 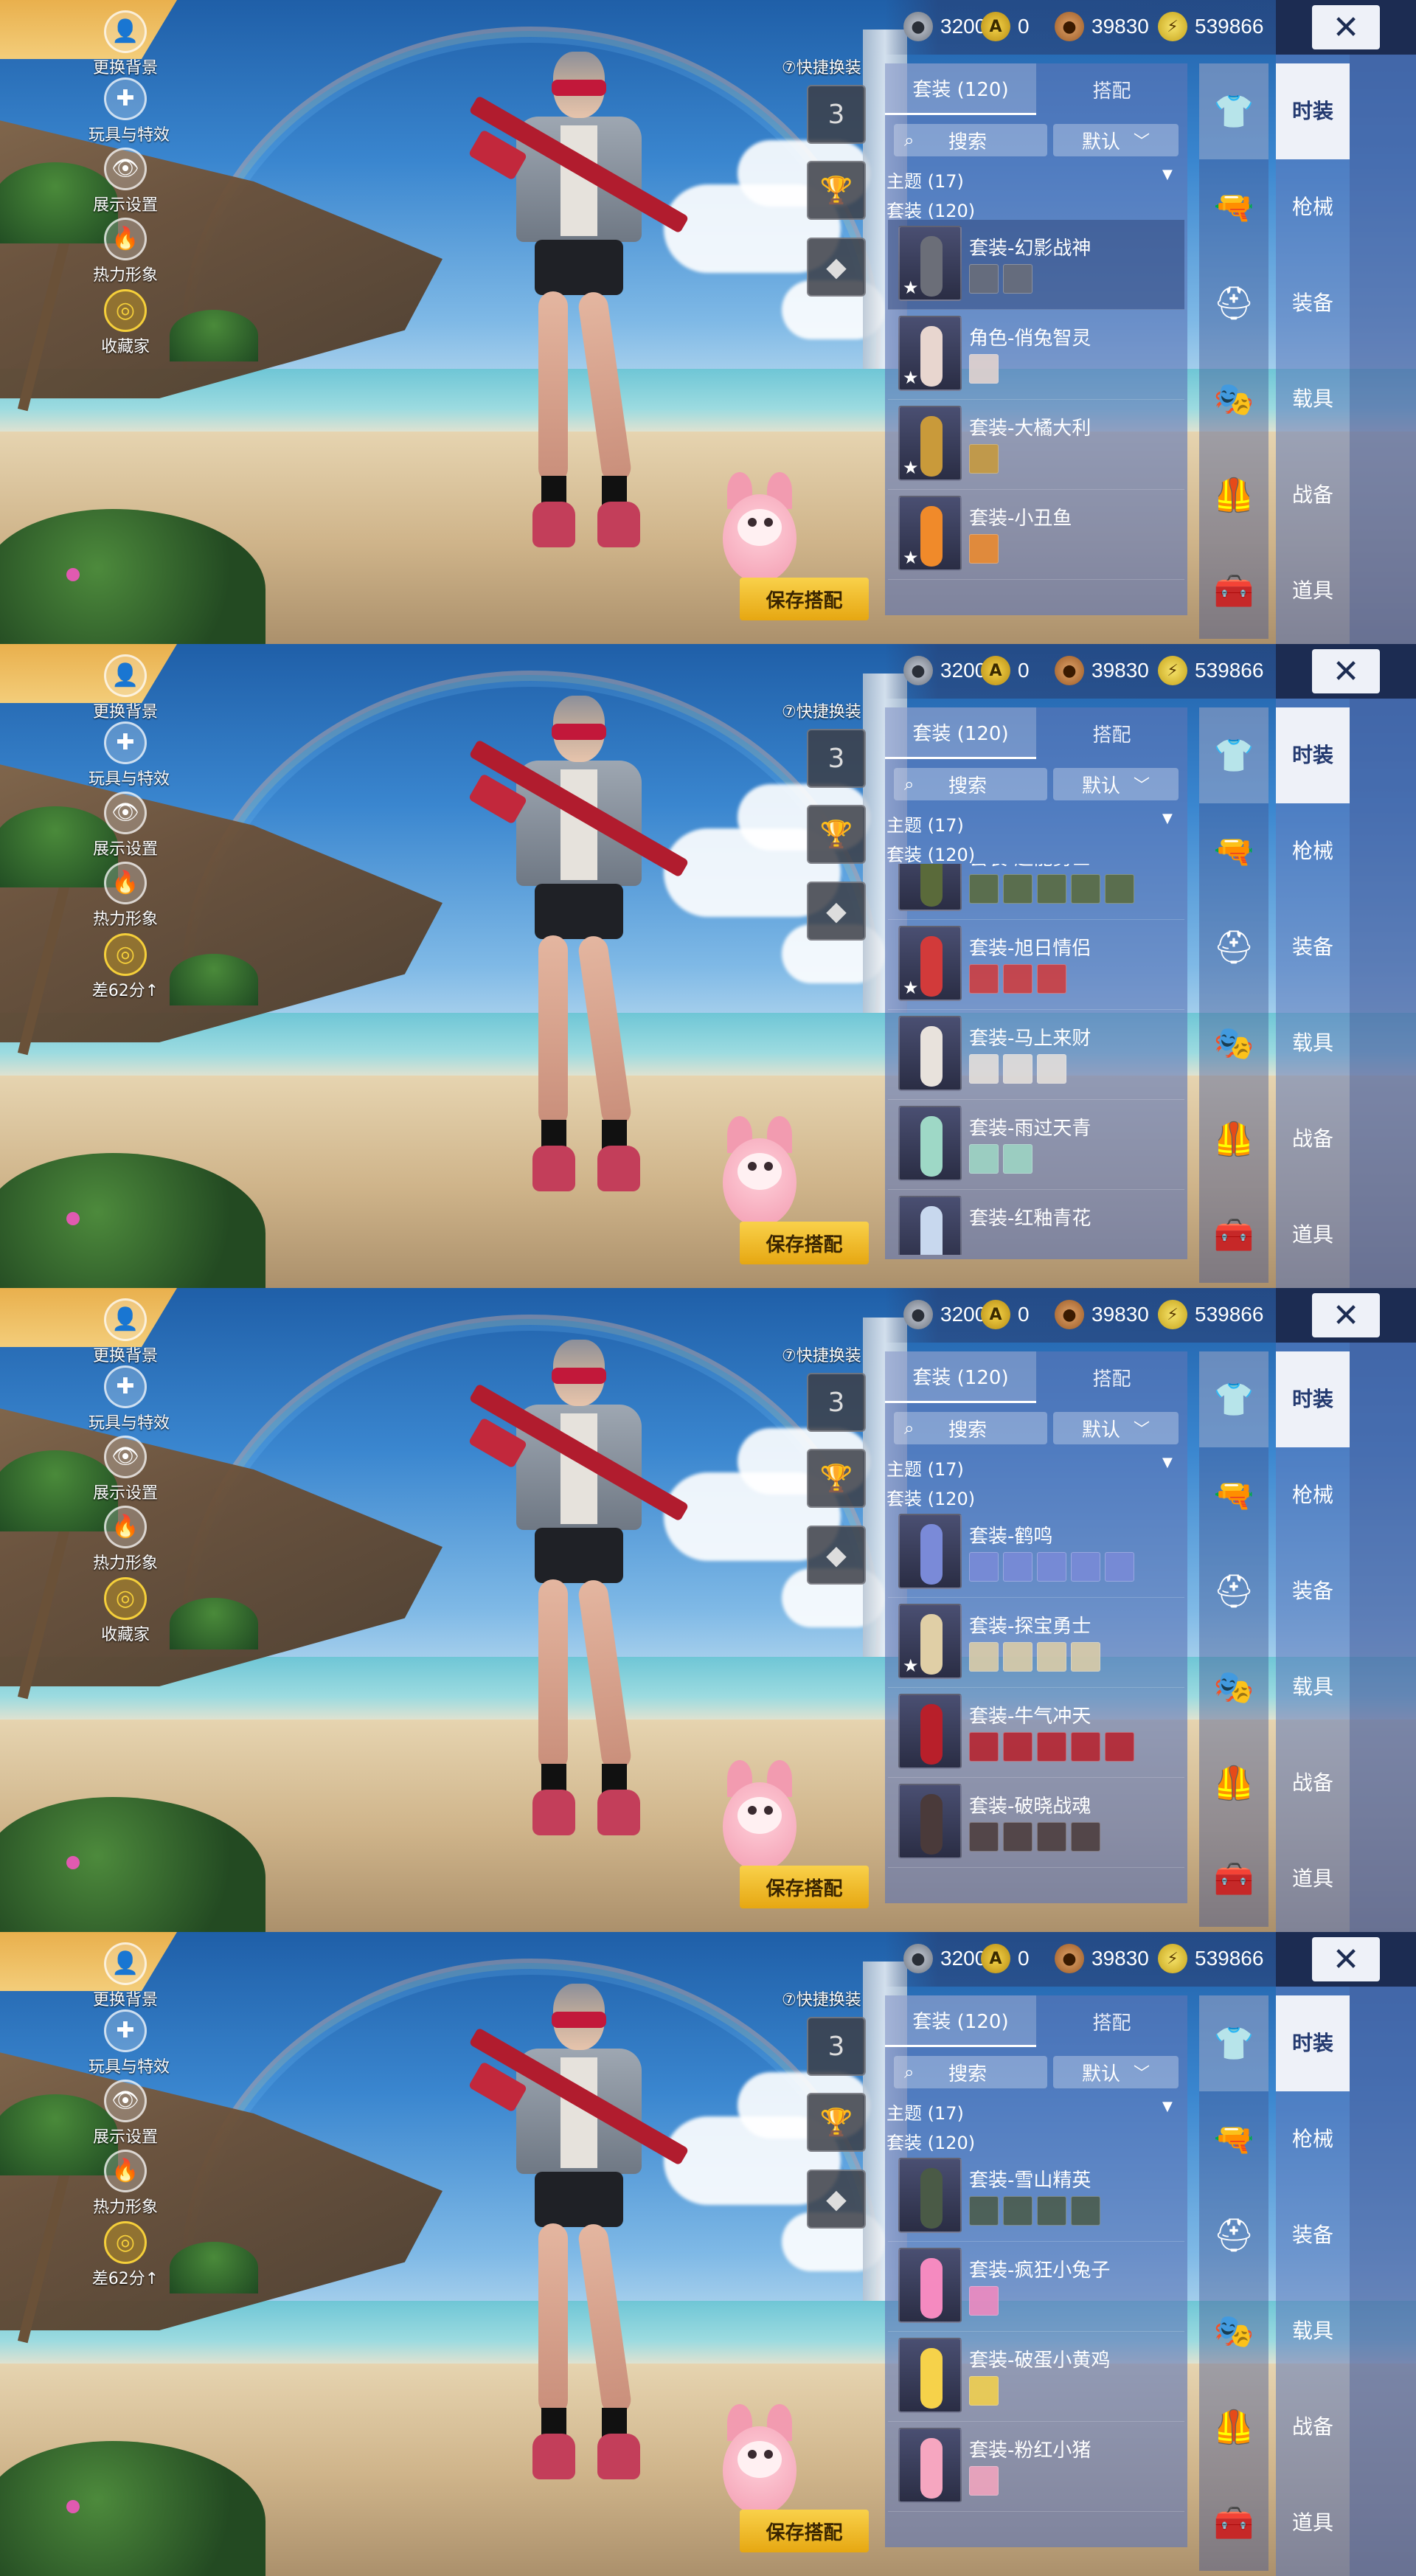 I want to click on tab-suits: 套装 (120), so click(x=960, y=89).